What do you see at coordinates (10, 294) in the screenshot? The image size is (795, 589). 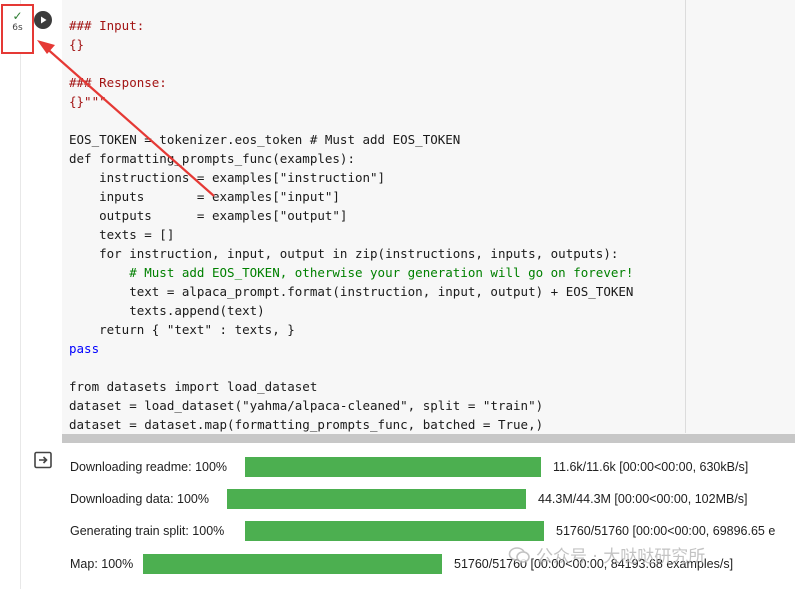 I see `left-rail` at bounding box center [10, 294].